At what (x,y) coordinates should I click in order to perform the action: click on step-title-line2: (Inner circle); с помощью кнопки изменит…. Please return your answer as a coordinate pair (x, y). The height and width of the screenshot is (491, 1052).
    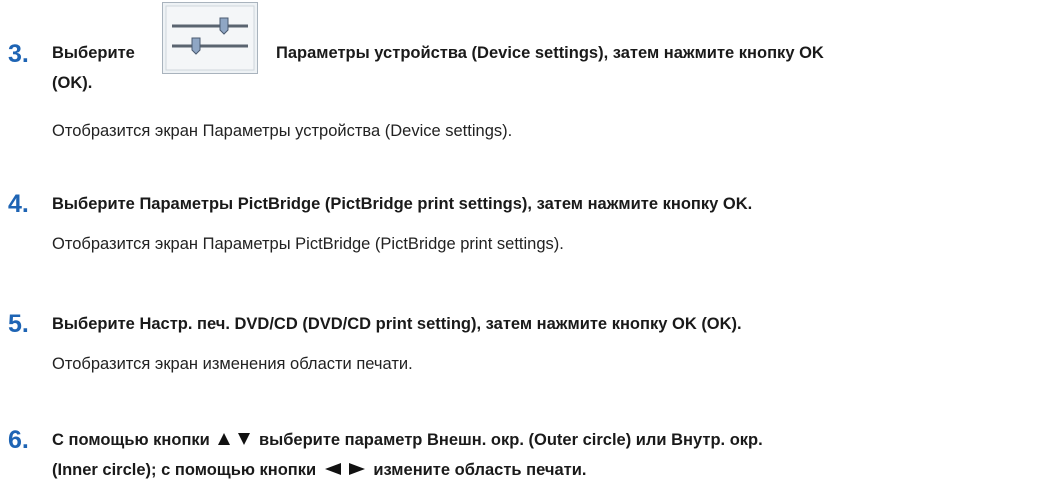
    Looking at the image, I should click on (319, 470).